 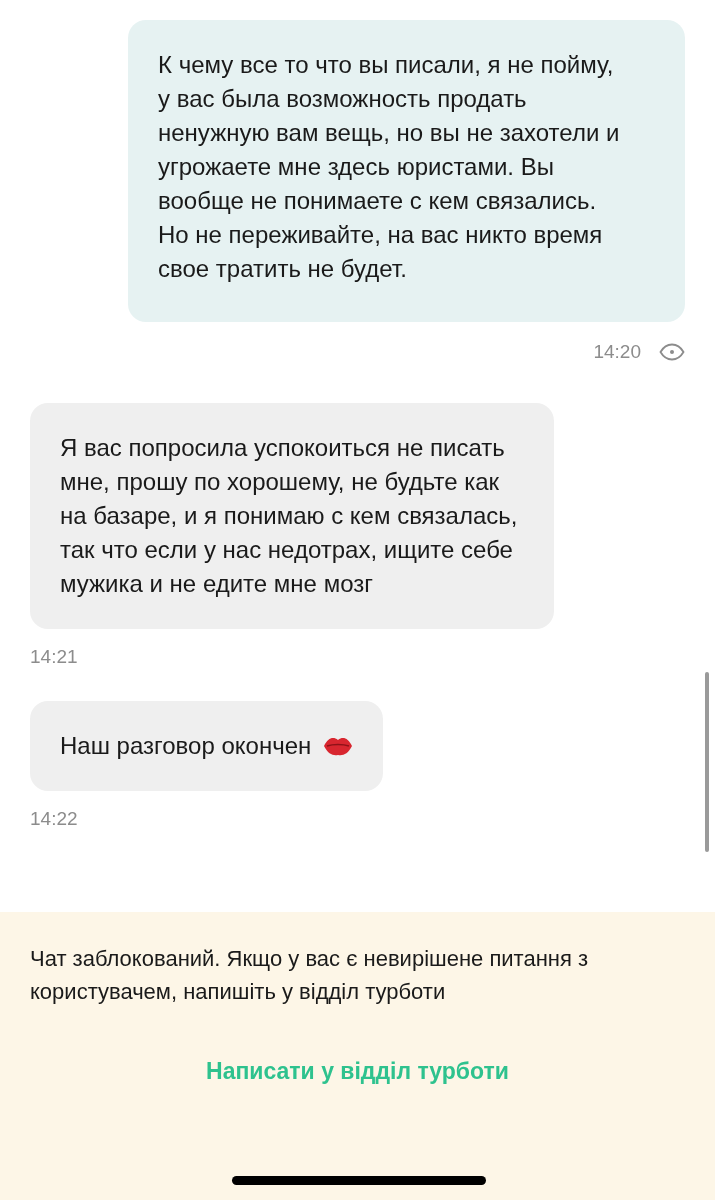 What do you see at coordinates (310, 975) in the screenshot?
I see `blocked-notice-text: Чат заблокований. Якщо у вас є невирішене питання з користувачем, напишіть у відділ турботи` at bounding box center [310, 975].